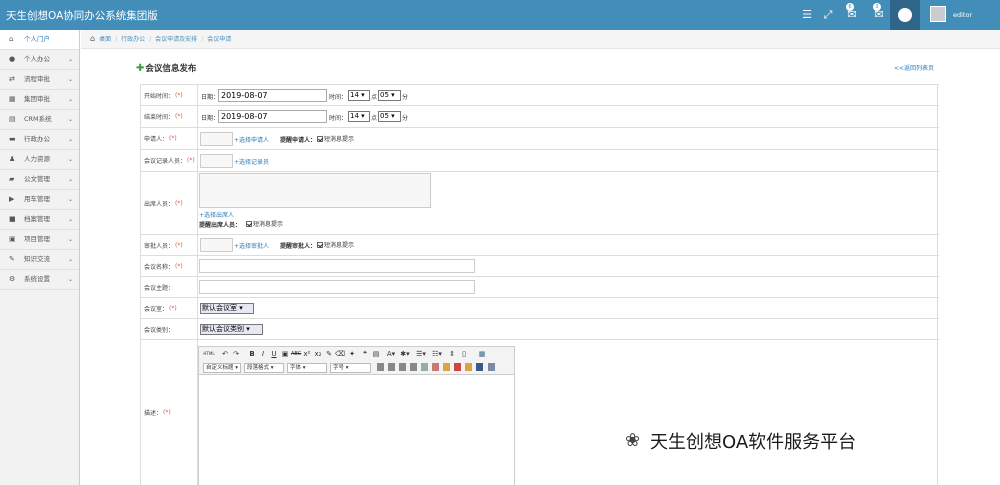 The image size is (1000, 485). I want to click on redo-icon: ↷, so click(236, 354).